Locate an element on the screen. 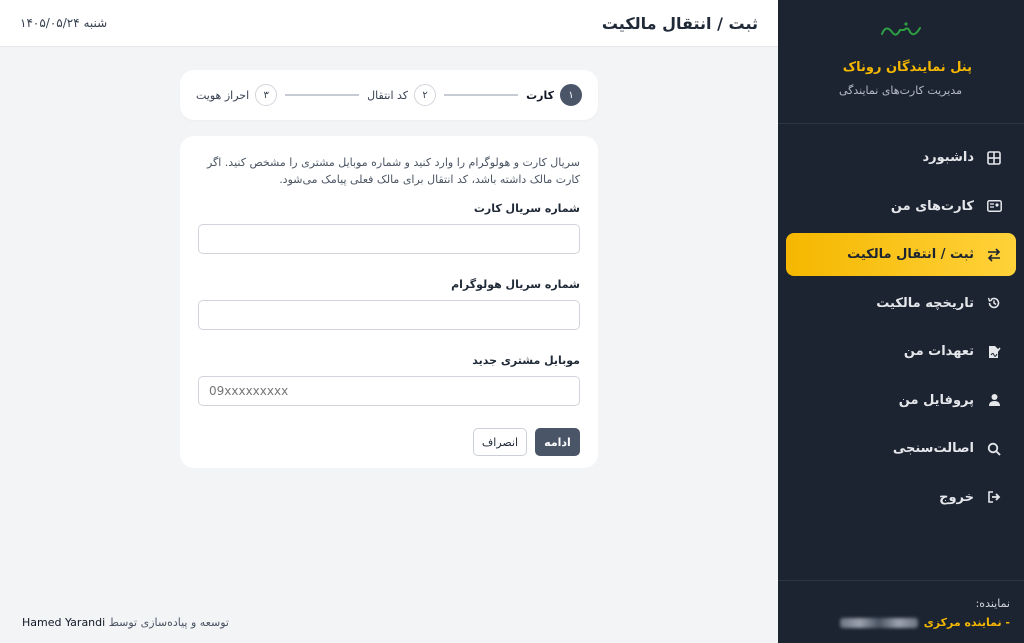 The image size is (1024, 643). step-number: ۱ is located at coordinates (571, 95).